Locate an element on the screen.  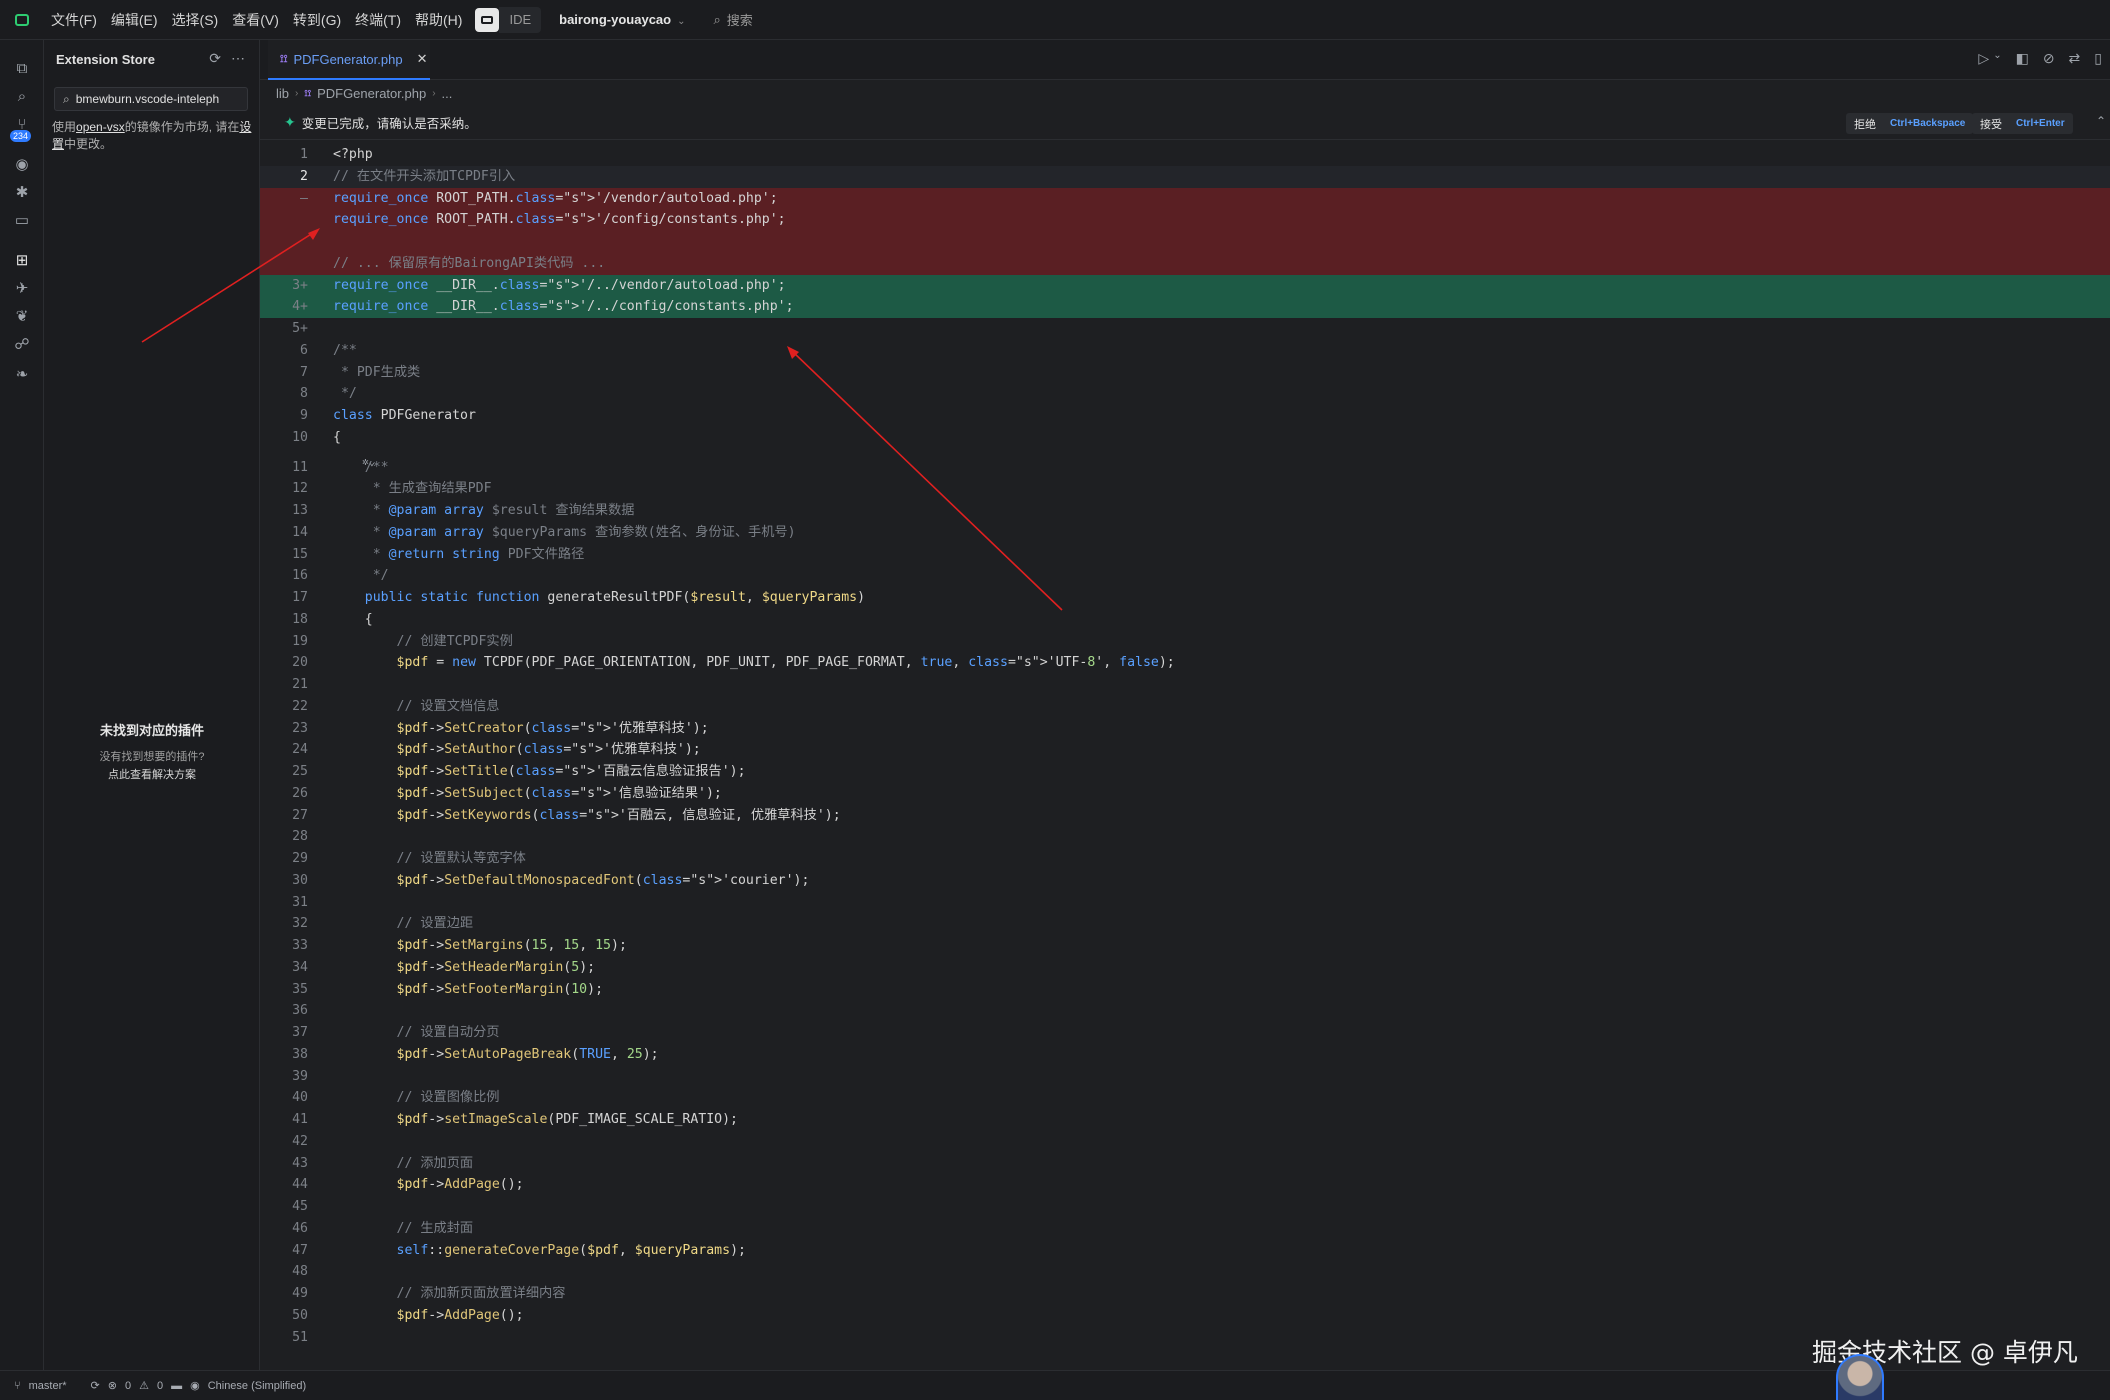
run-icon: ▷ is located at coordinates (1983, 58).